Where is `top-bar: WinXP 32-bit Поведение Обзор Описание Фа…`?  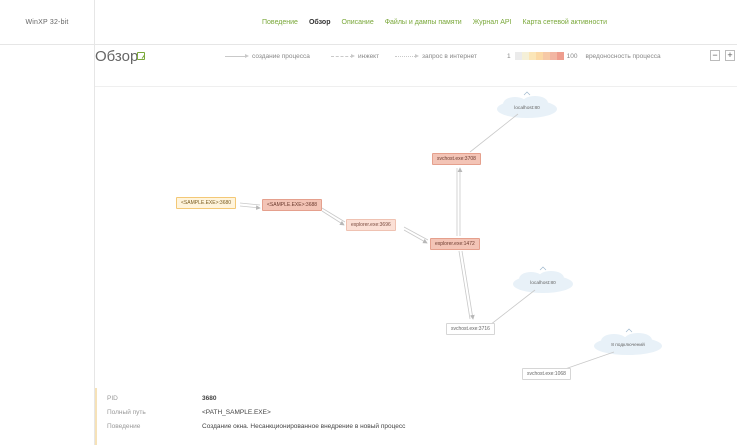 top-bar: WinXP 32-bit Поведение Обзор Описание Фа… is located at coordinates (368, 22).